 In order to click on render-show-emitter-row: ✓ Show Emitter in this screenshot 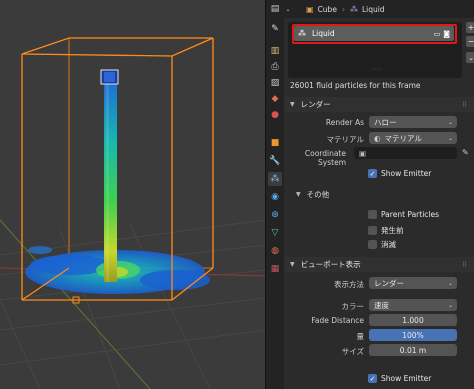, I will do `click(399, 173)`.